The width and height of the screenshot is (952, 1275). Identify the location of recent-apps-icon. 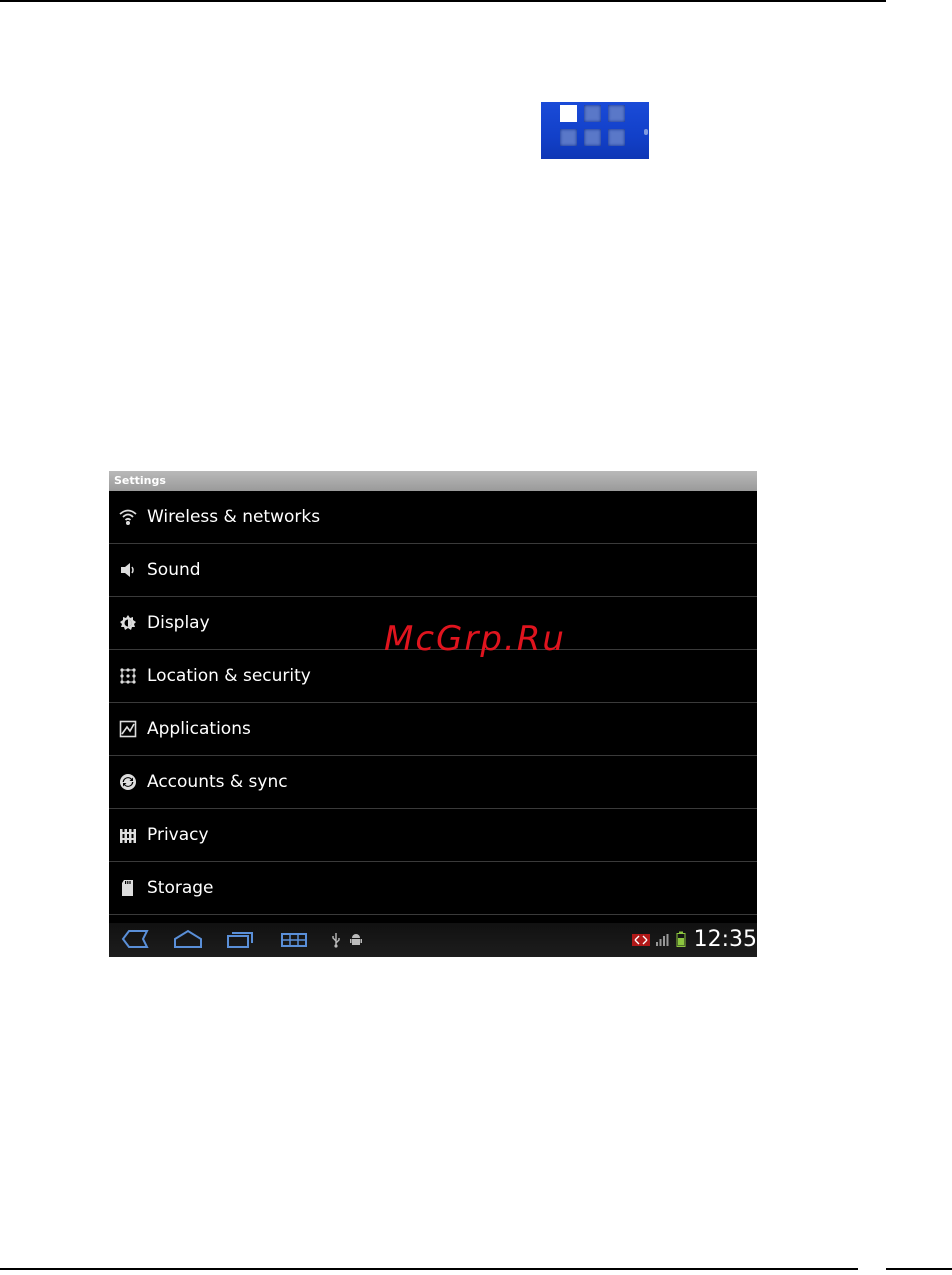
(240, 941).